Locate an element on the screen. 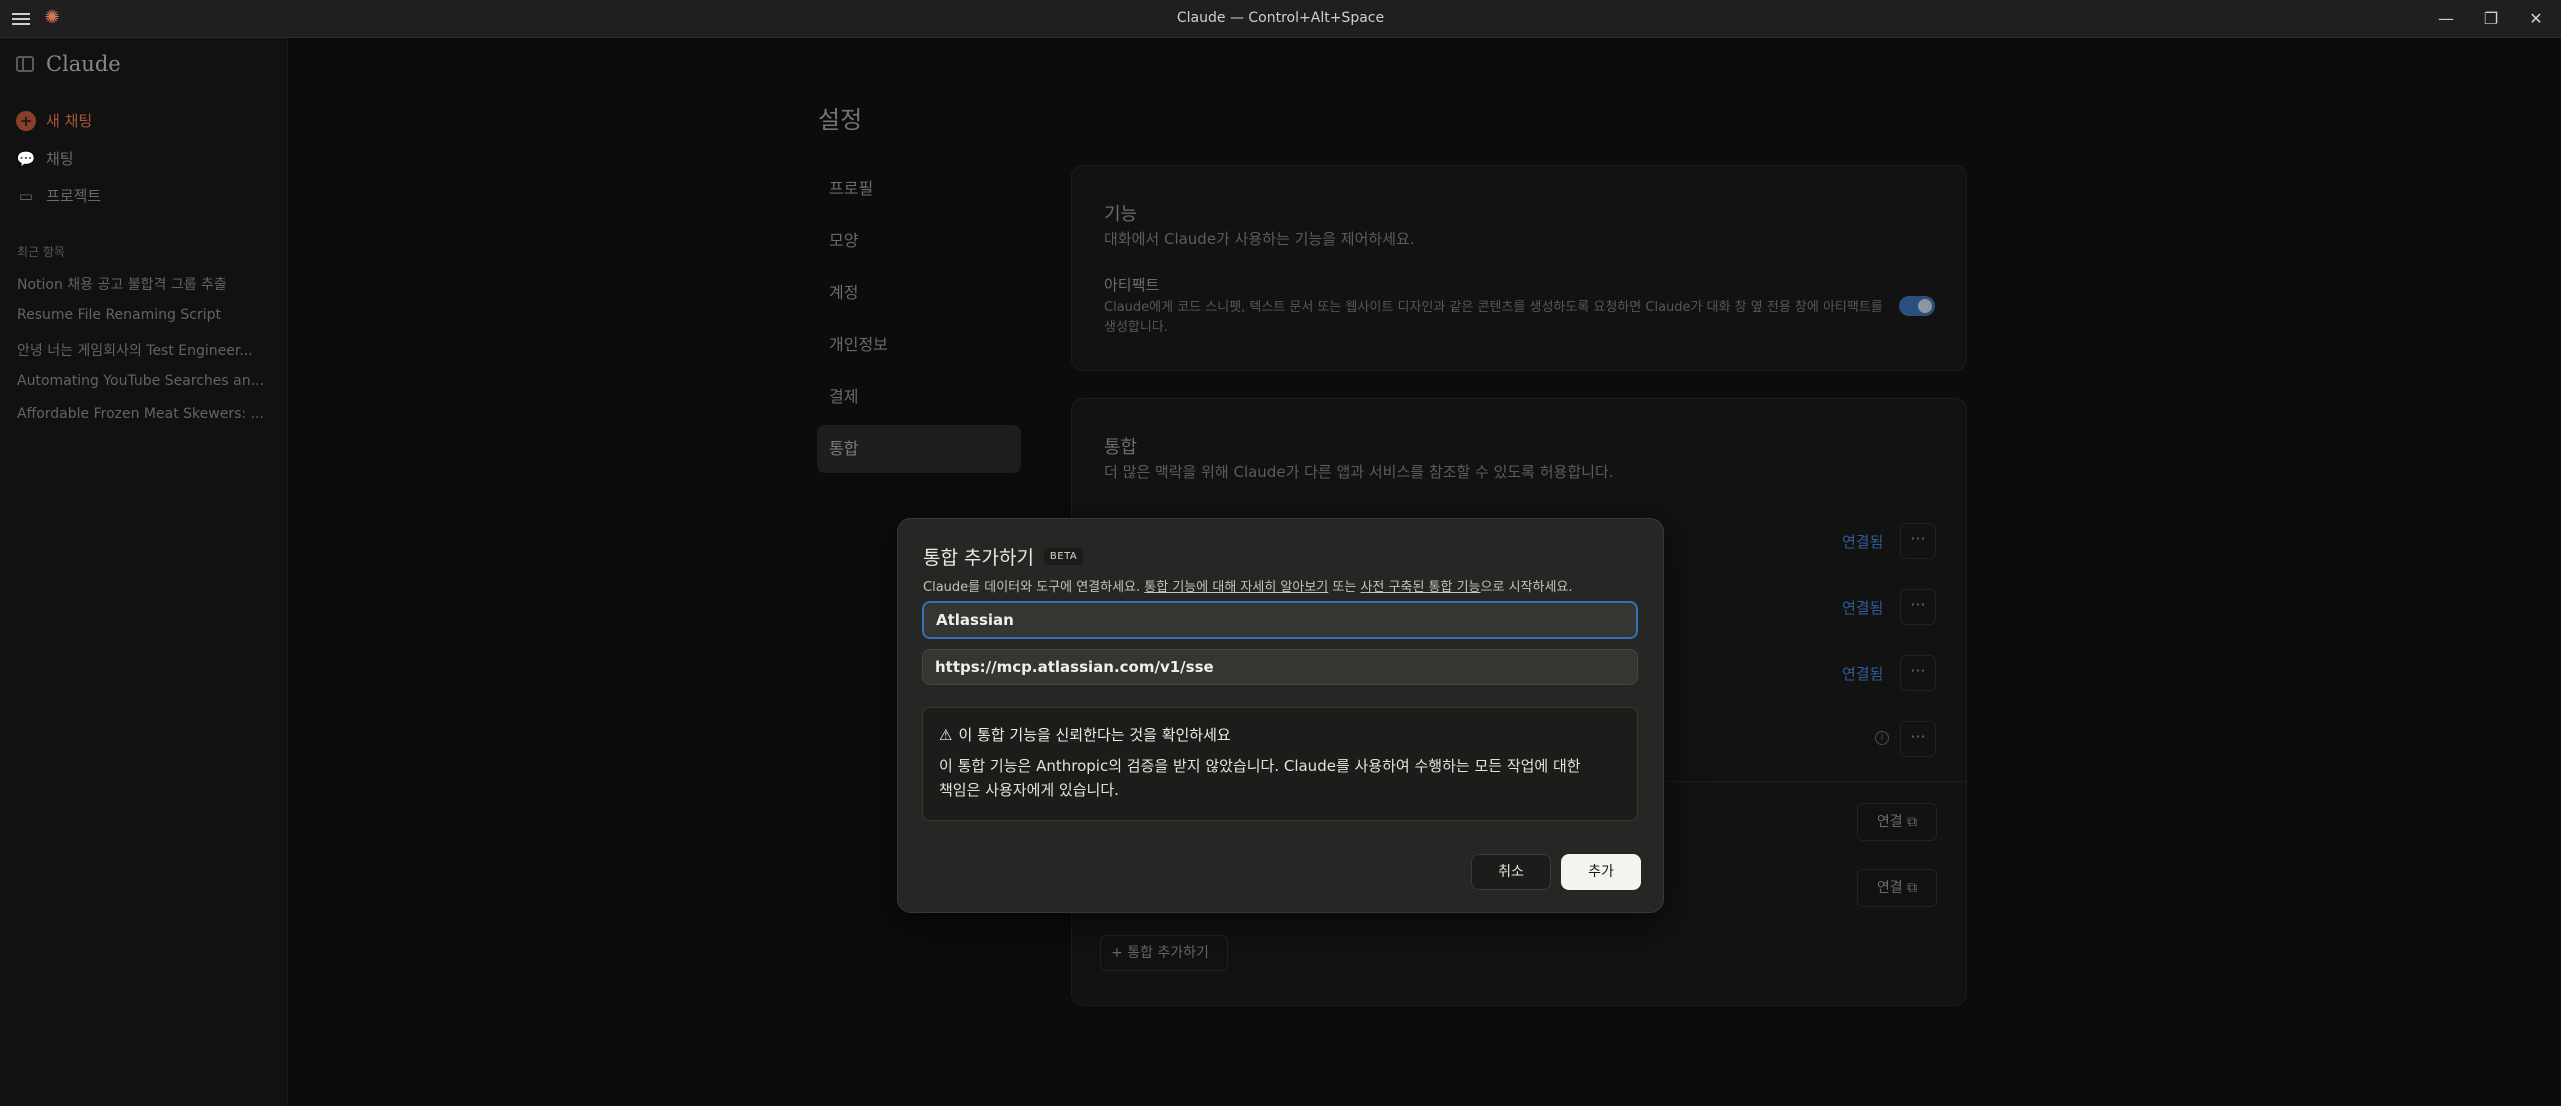 The height and width of the screenshot is (1106, 2561). folder-icon: ▭ is located at coordinates (26, 195).